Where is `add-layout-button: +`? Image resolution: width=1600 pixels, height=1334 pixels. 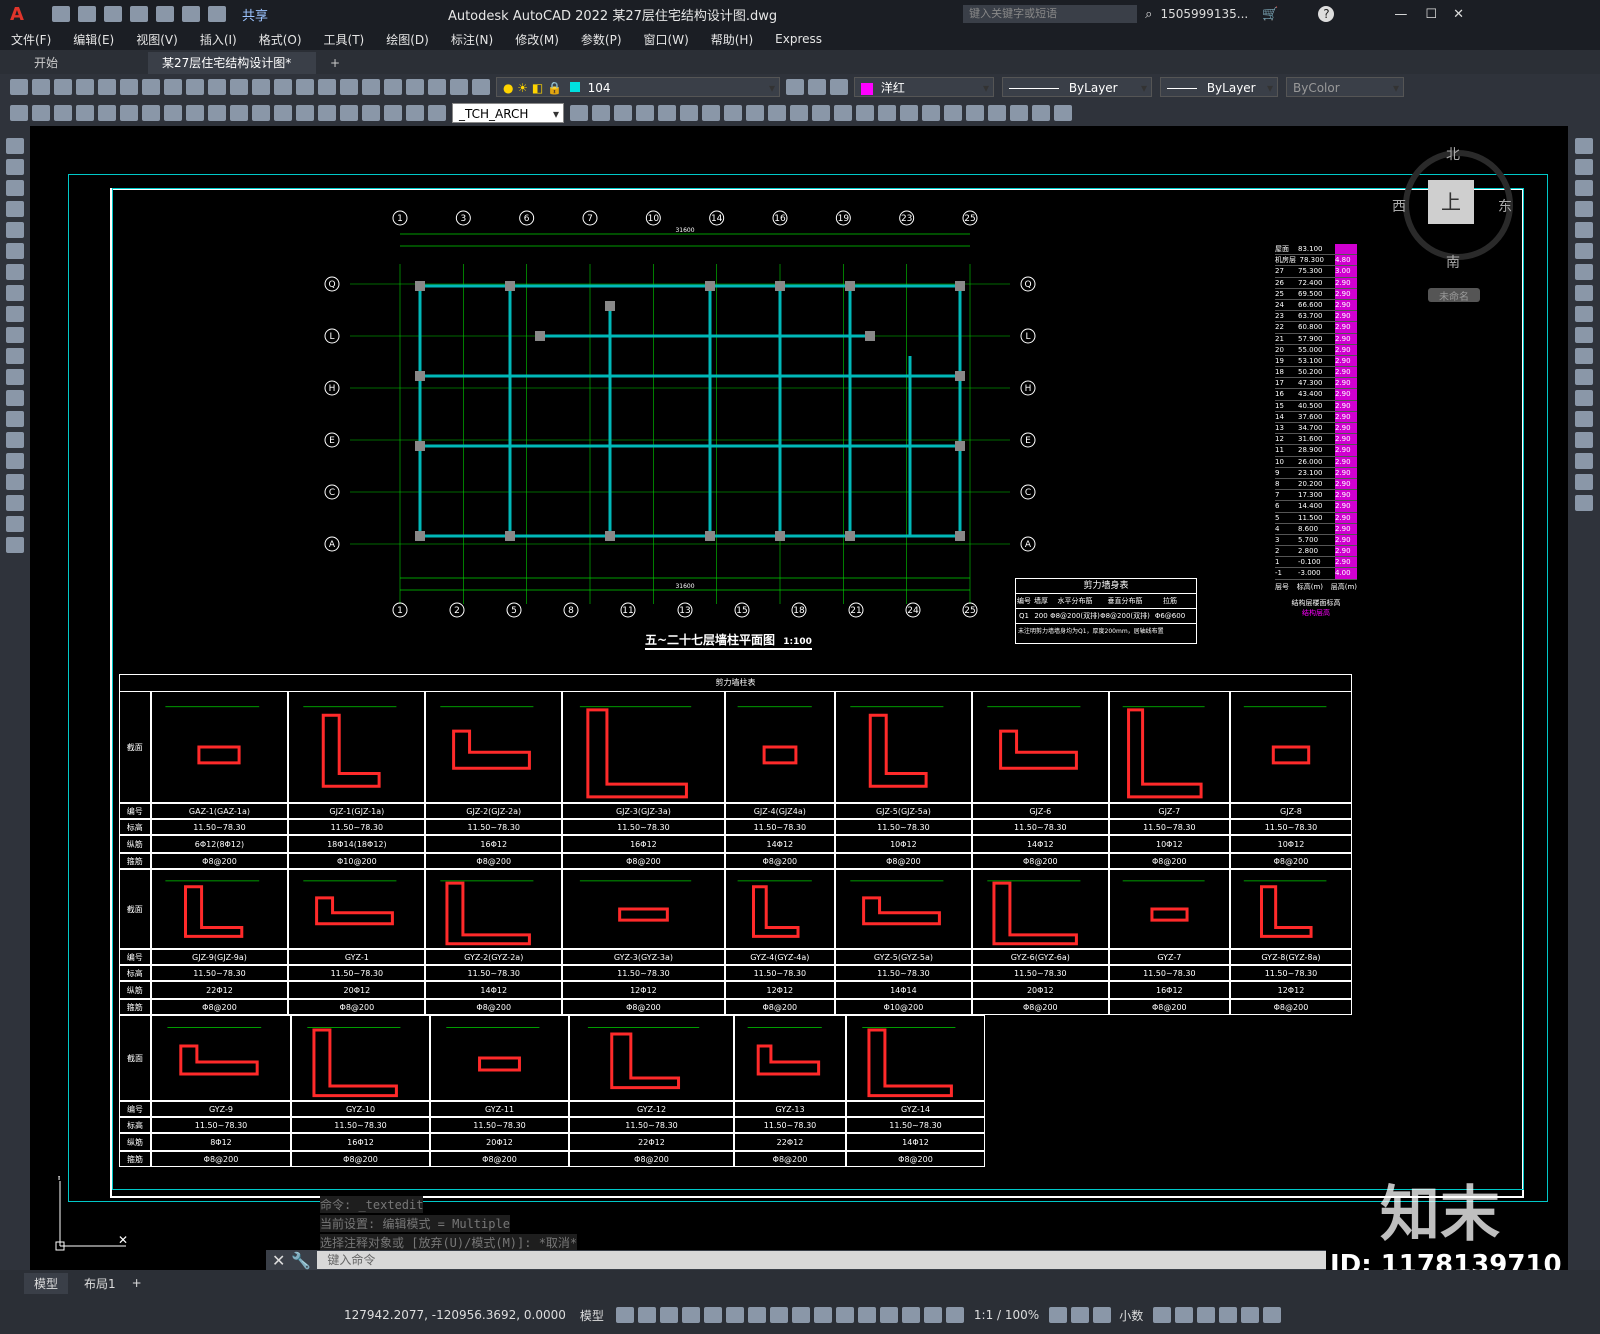
add-layout-button: + is located at coordinates (137, 1283).